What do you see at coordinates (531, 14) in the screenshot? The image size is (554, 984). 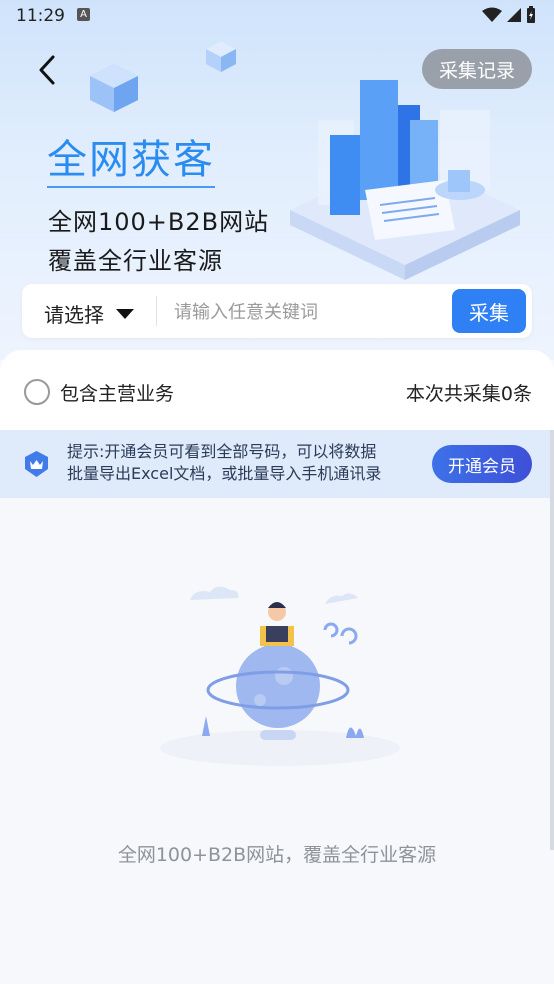 I see `battery-icon` at bounding box center [531, 14].